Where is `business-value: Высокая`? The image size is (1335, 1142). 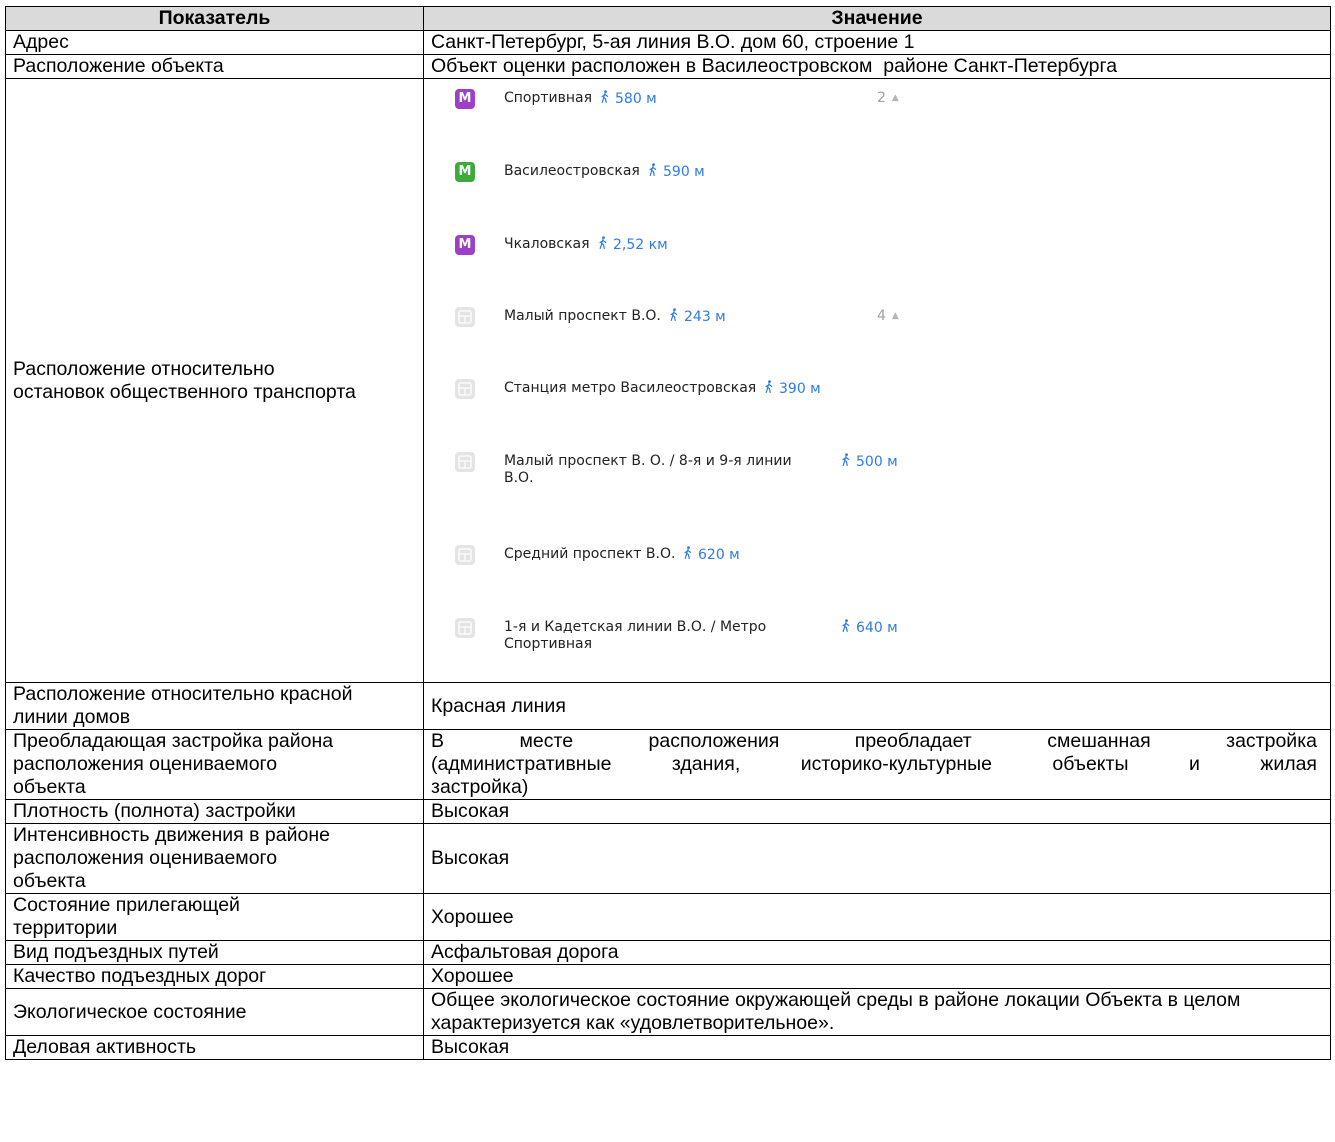
business-value: Высокая is located at coordinates (877, 1047).